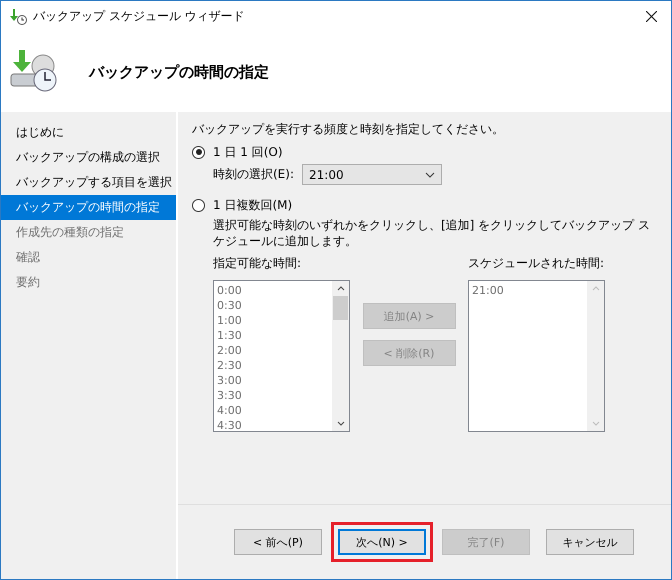  What do you see at coordinates (179, 72) in the screenshot?
I see `page-heading: バックアップの時間の指定` at bounding box center [179, 72].